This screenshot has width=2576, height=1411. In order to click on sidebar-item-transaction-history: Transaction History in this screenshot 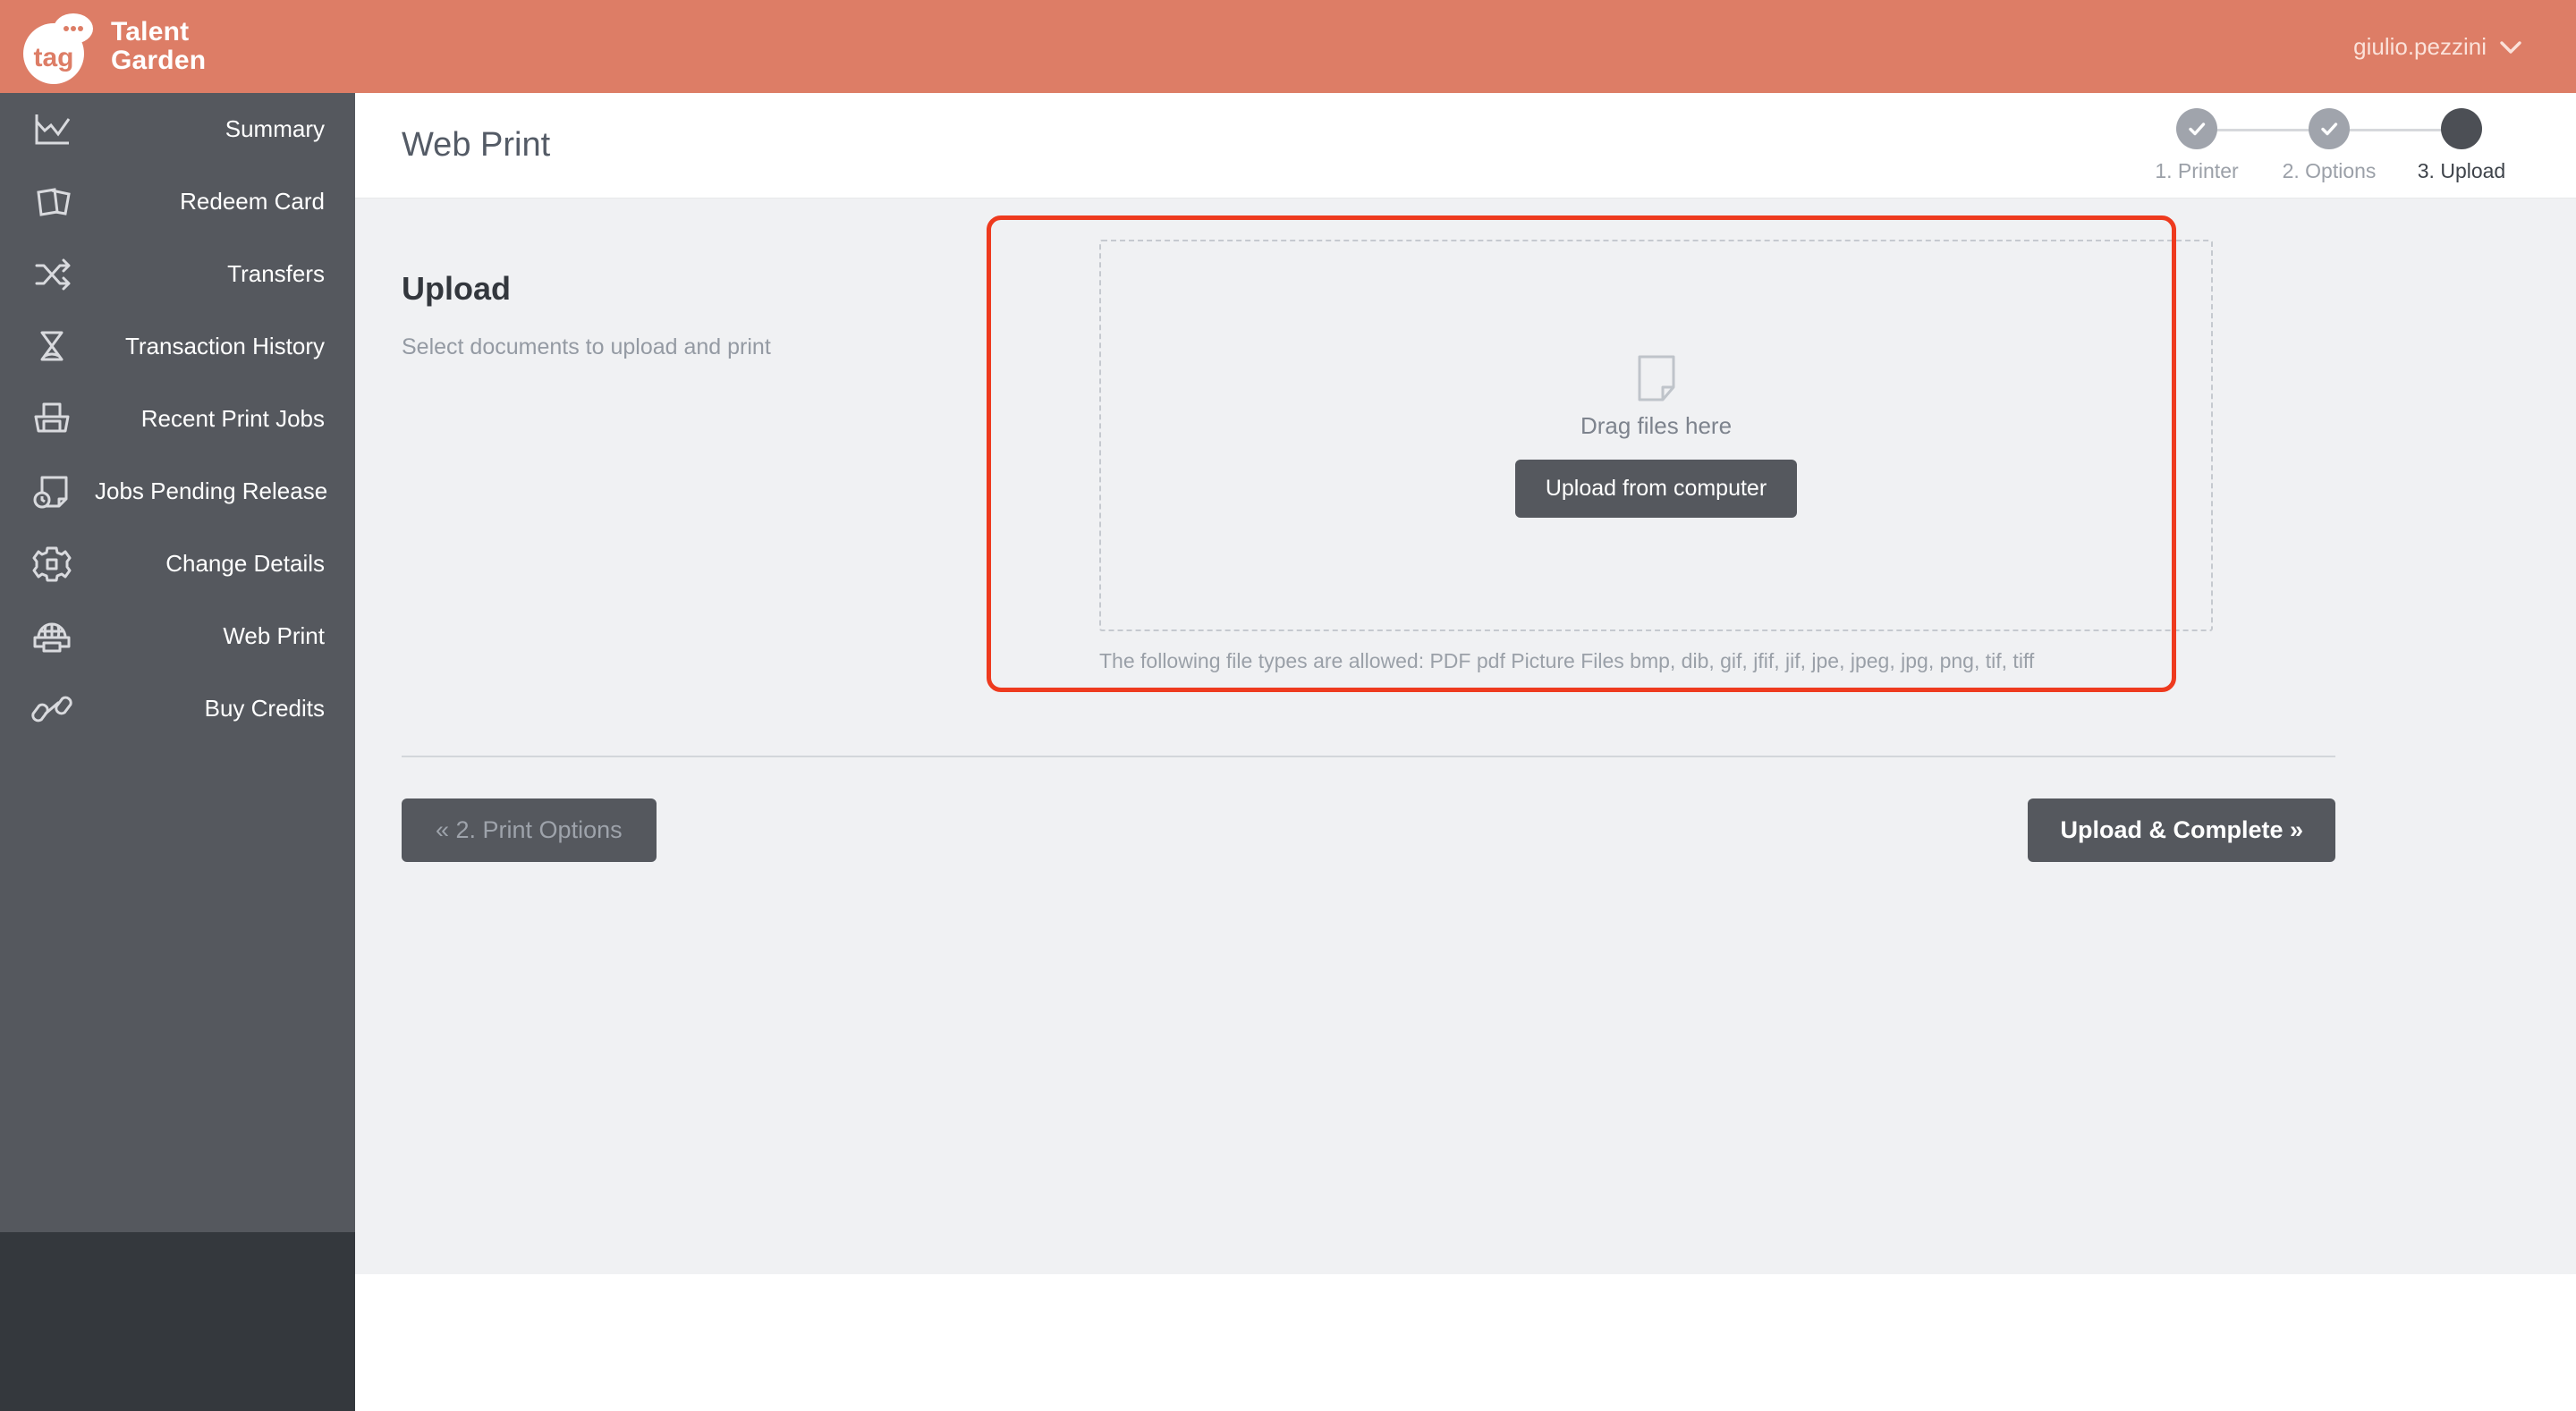, I will do `click(177, 346)`.